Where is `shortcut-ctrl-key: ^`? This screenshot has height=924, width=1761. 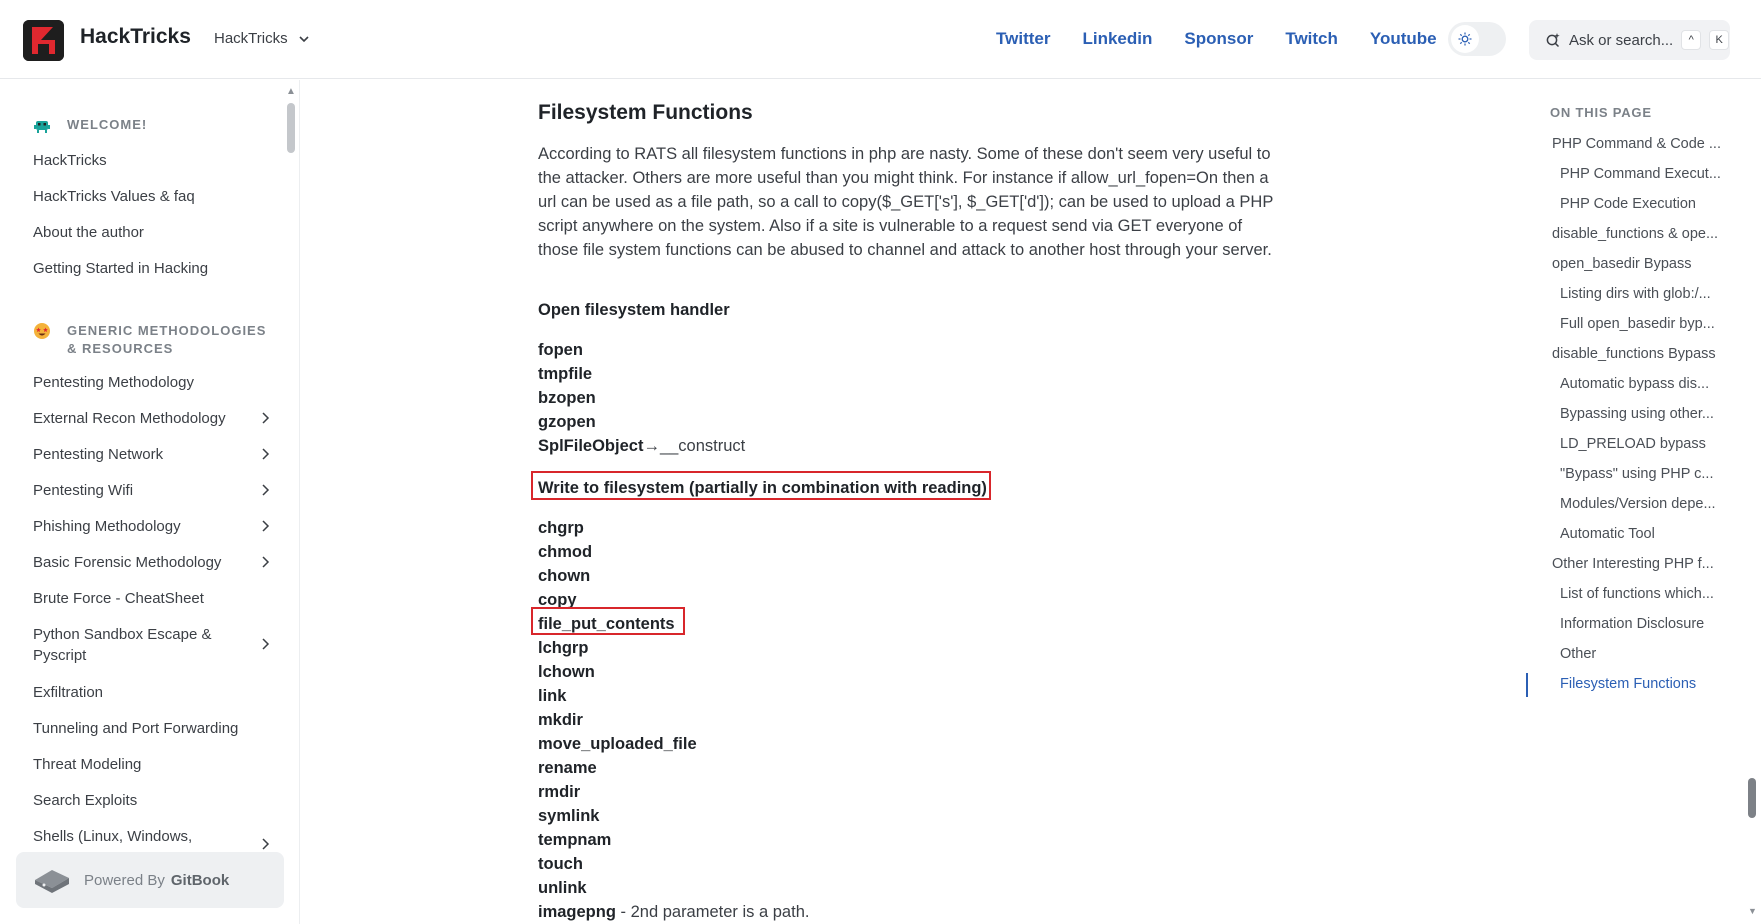
shortcut-ctrl-key: ^ is located at coordinates (1691, 40).